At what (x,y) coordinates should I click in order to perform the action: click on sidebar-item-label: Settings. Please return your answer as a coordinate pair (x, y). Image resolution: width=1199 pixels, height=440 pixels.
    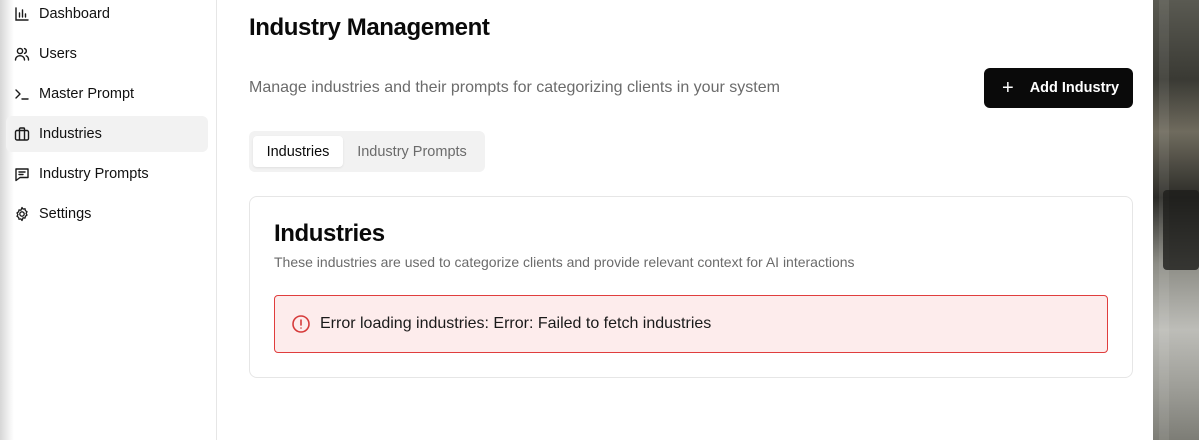
    Looking at the image, I should click on (65, 214).